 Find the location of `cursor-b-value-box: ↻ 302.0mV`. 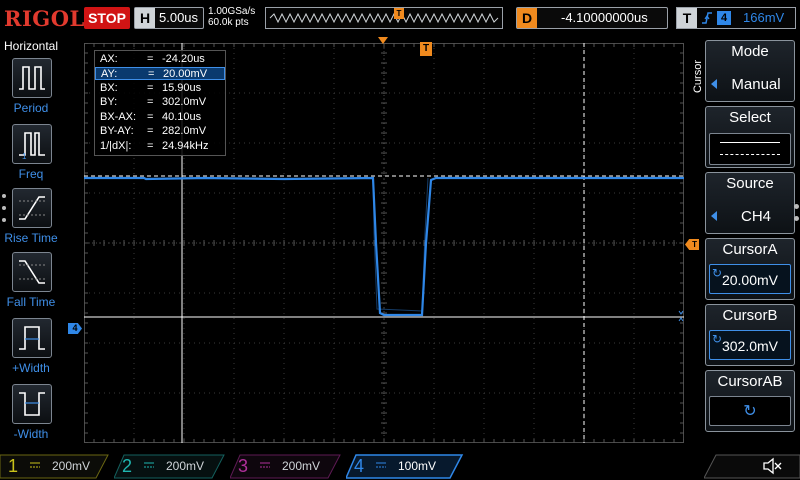

cursor-b-value-box: ↻ 302.0mV is located at coordinates (750, 345).